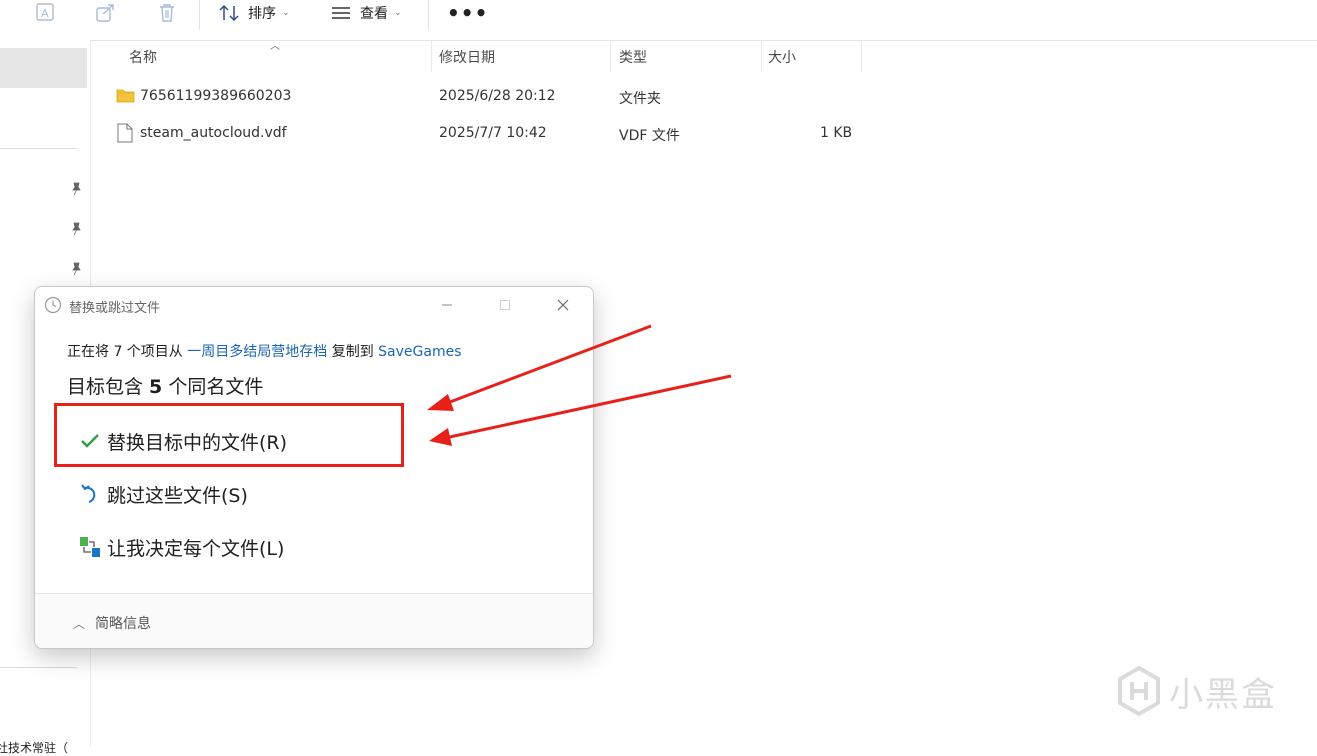  I want to click on watermark: 小黑盒, so click(1202, 691).